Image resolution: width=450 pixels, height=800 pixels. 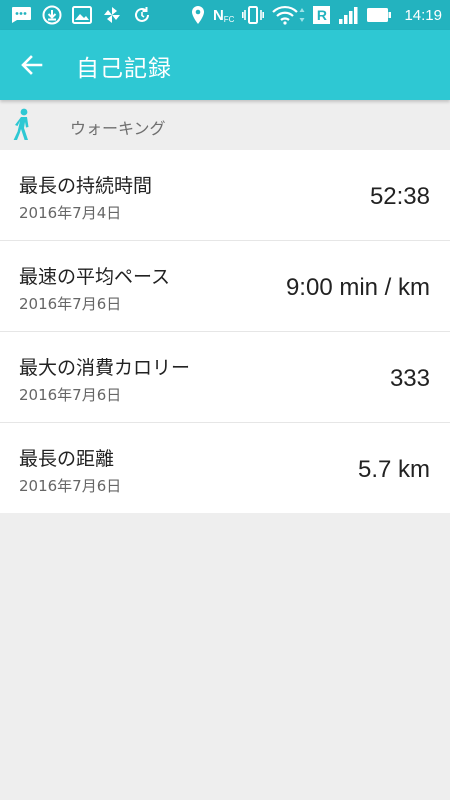 I want to click on record-date: 2016年7月4日, so click(x=70, y=213).